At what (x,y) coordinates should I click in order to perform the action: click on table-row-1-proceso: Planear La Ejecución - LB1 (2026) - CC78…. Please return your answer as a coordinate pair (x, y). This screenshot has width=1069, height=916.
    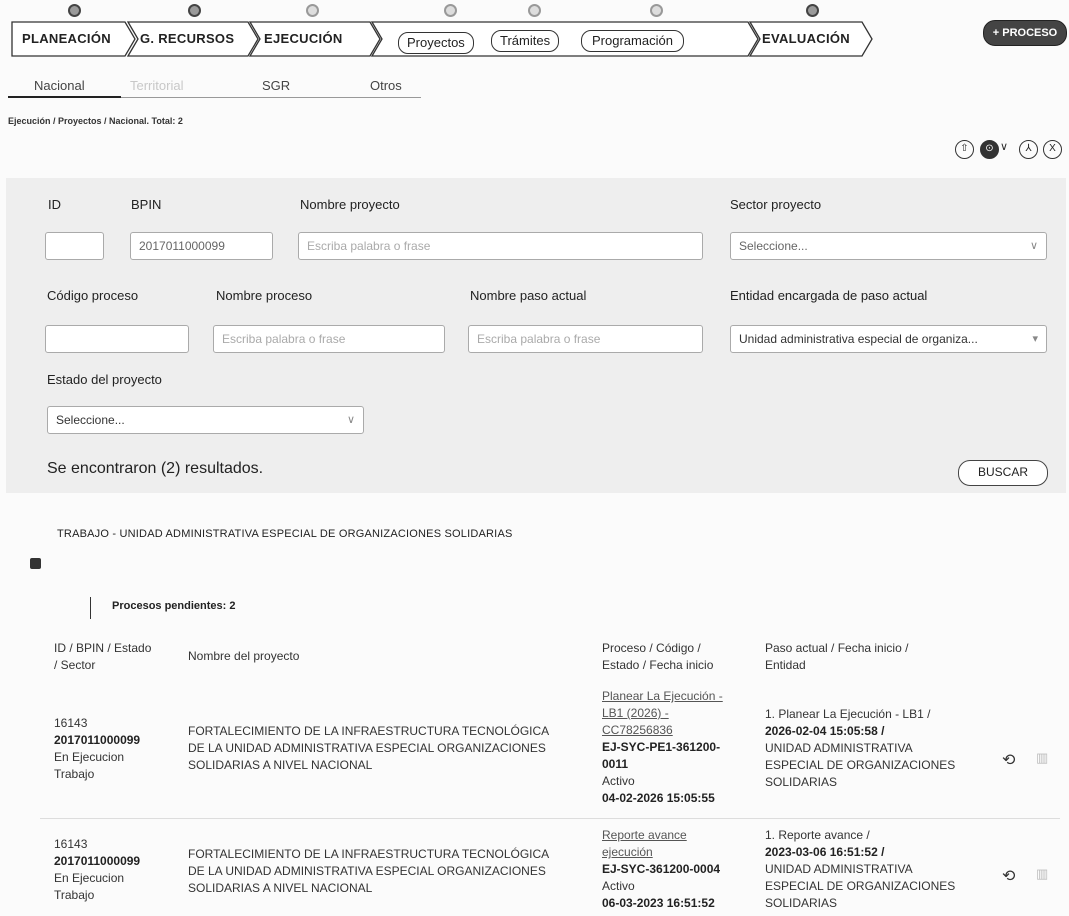
    Looking at the image, I should click on (662, 747).